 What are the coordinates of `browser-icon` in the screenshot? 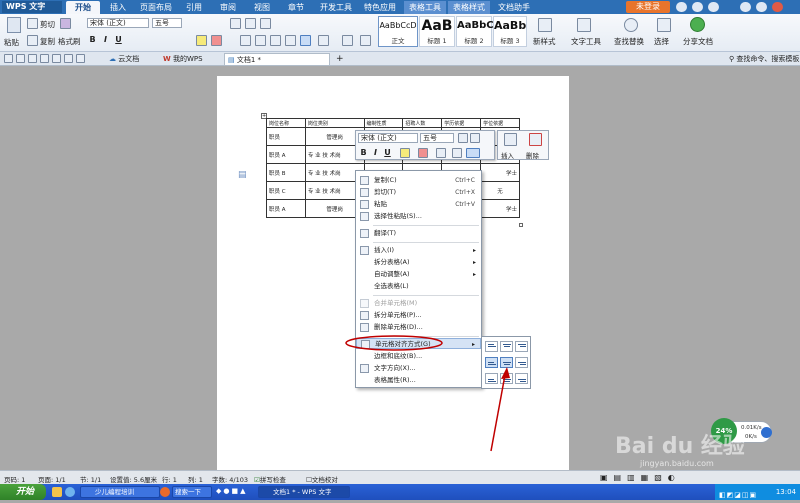 It's located at (165, 492).